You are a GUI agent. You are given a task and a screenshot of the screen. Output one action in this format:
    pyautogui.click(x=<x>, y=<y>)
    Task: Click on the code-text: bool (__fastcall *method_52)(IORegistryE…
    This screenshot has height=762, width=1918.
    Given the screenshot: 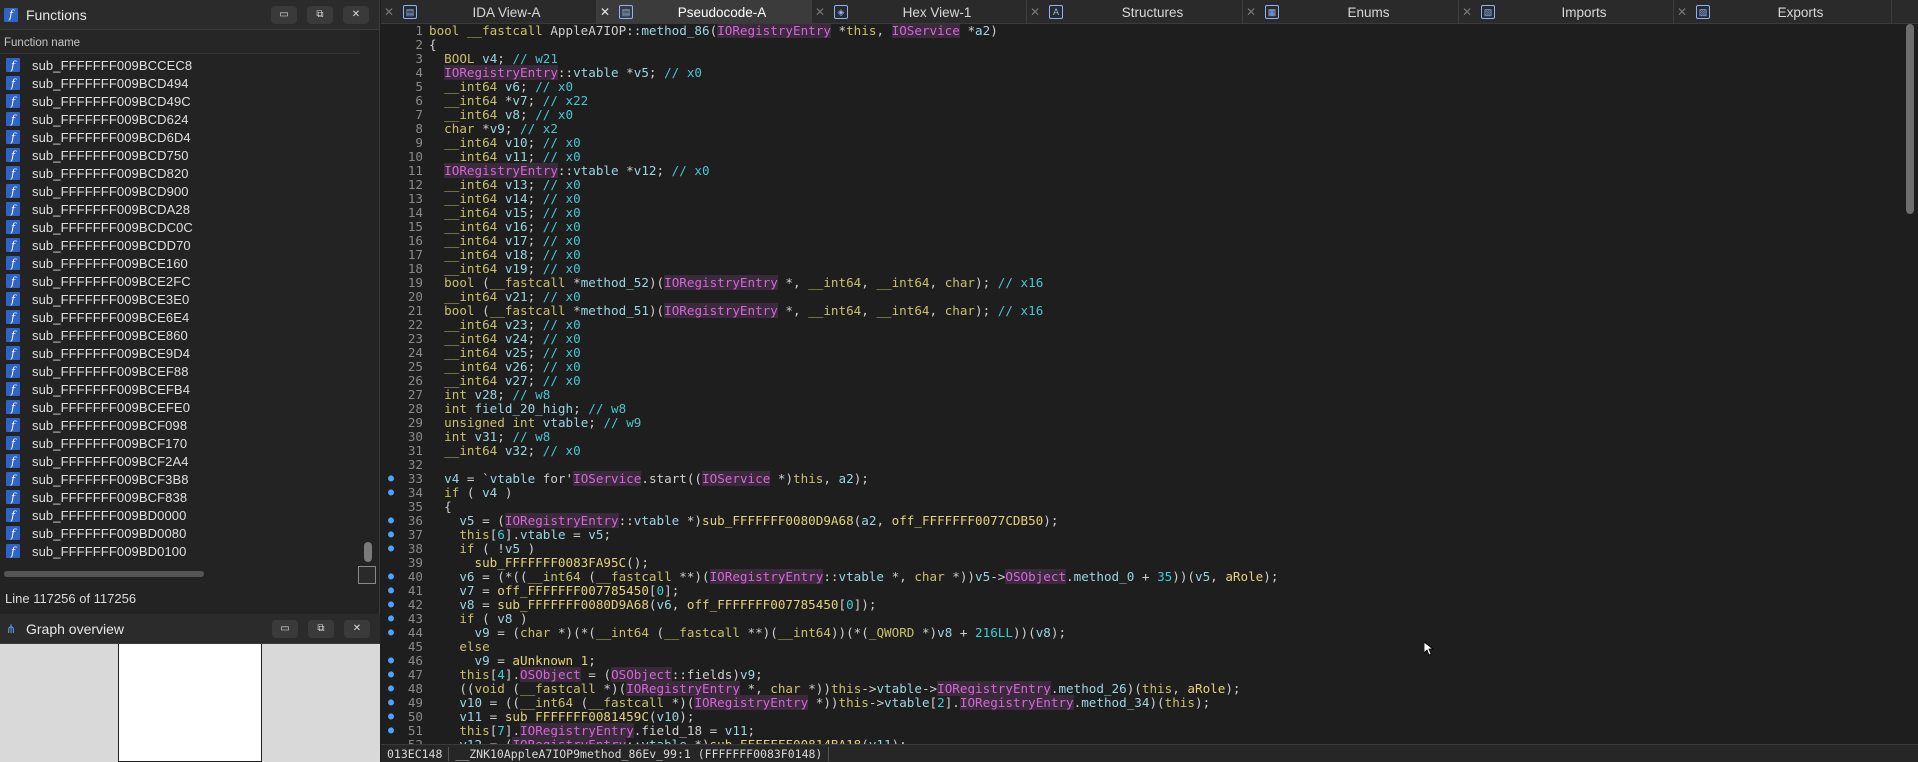 What is the action you would take?
    pyautogui.click(x=736, y=282)
    